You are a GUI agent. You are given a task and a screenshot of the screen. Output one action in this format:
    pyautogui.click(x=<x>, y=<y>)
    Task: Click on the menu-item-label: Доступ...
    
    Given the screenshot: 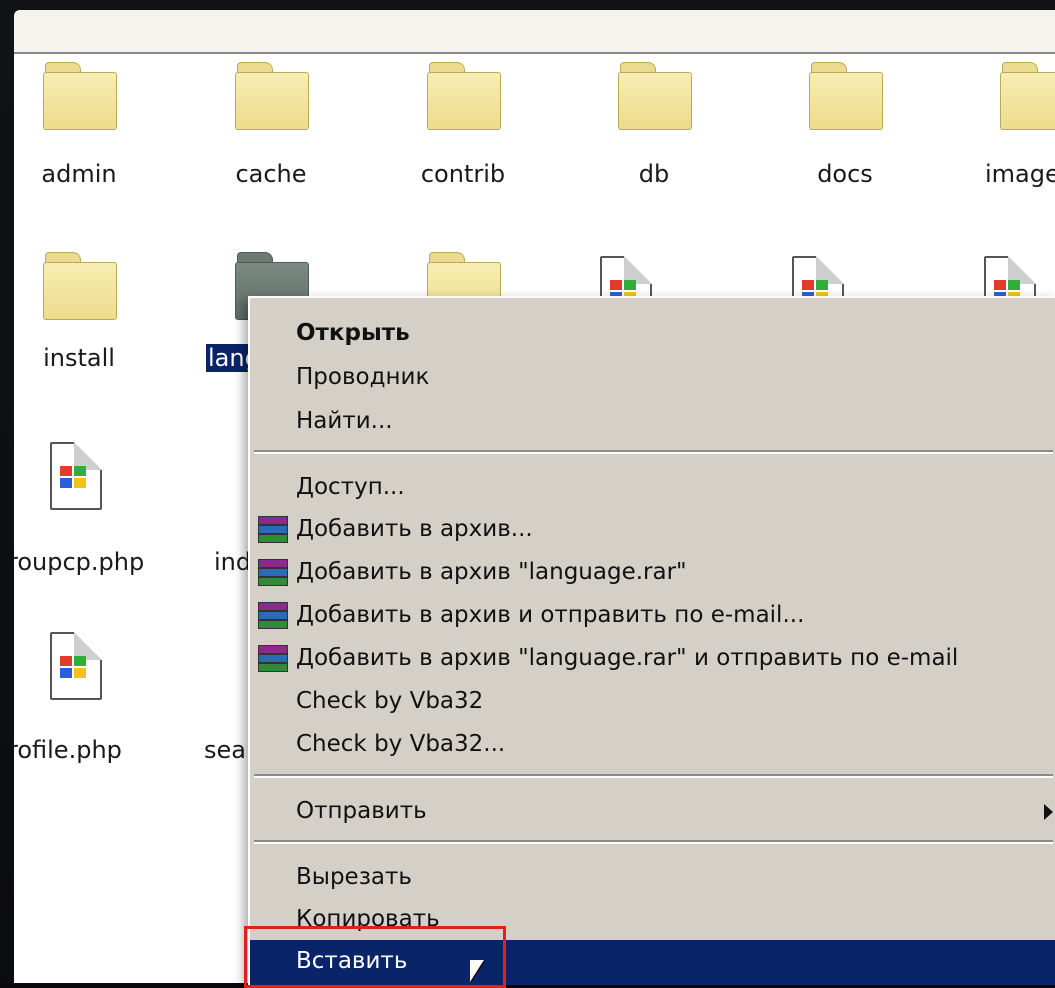 What is the action you would take?
    pyautogui.click(x=350, y=487)
    